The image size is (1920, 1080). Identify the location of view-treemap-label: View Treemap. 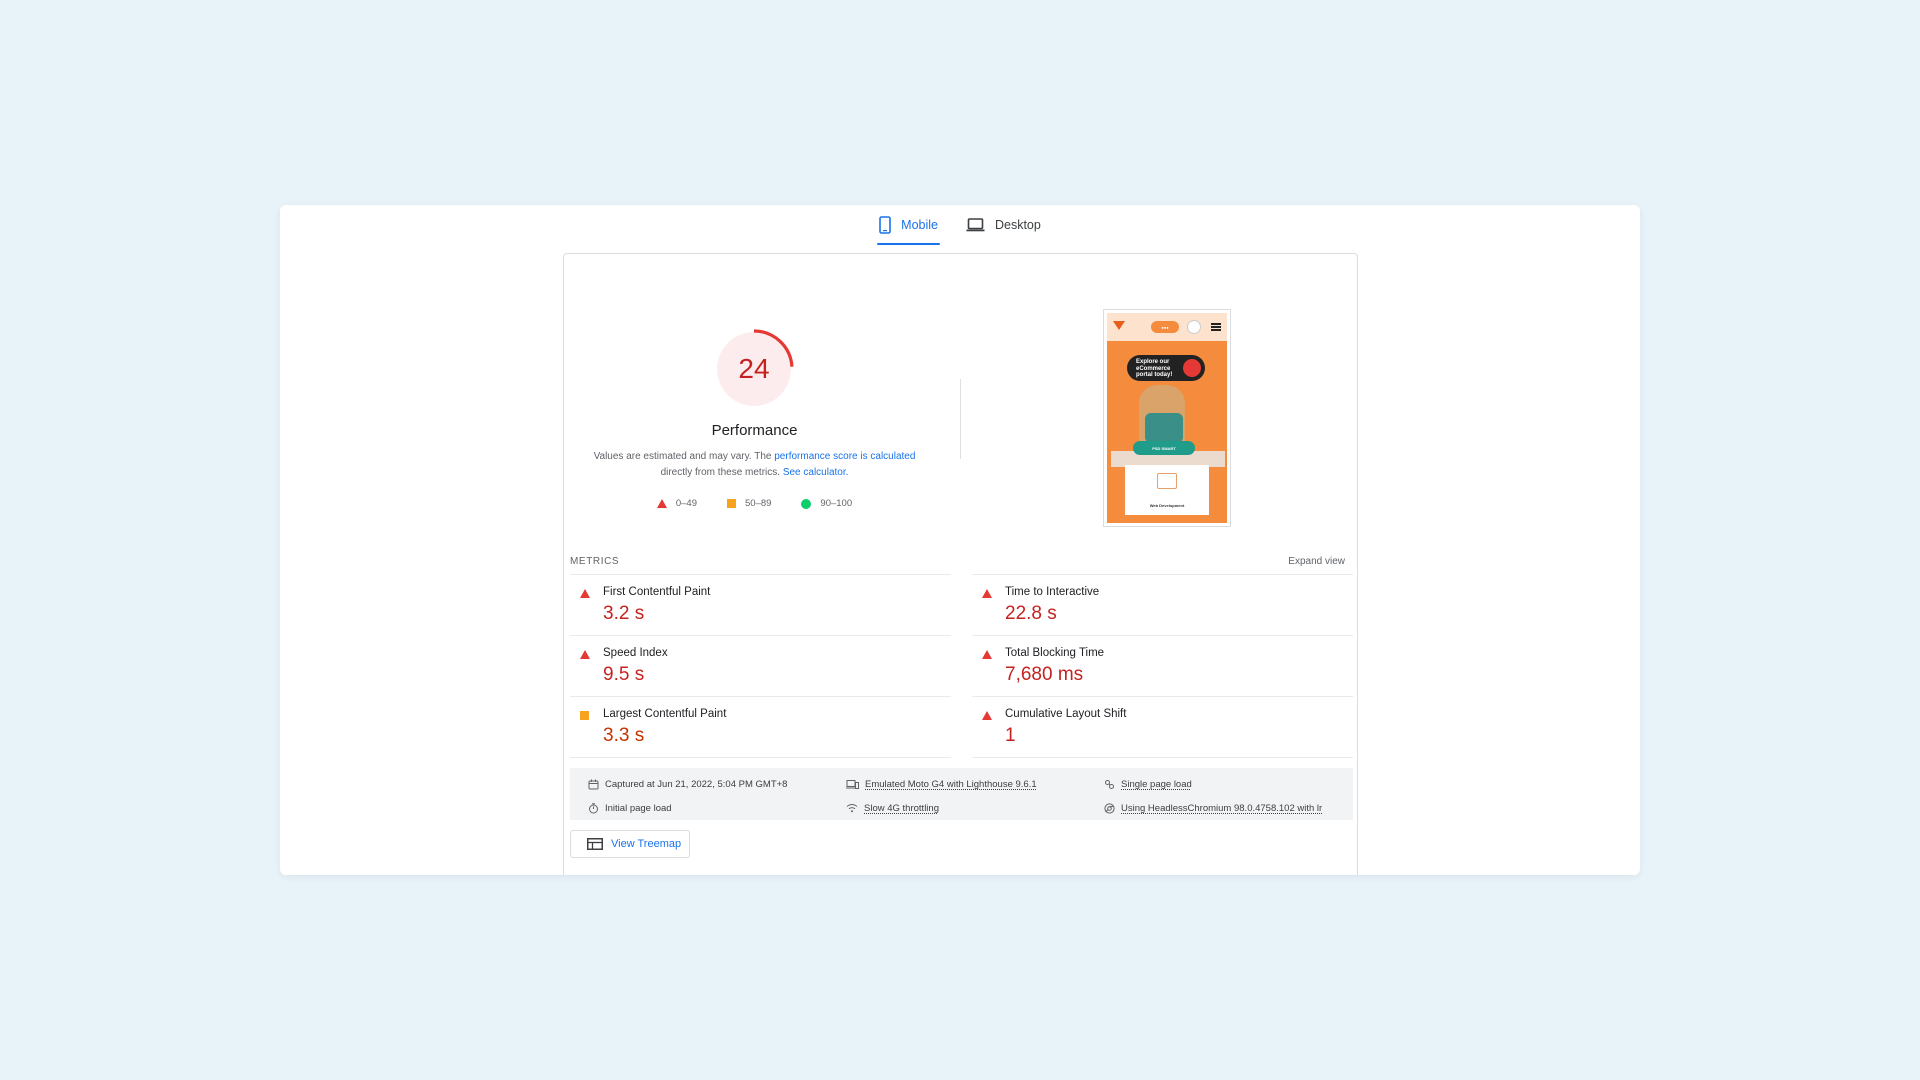
(646, 844).